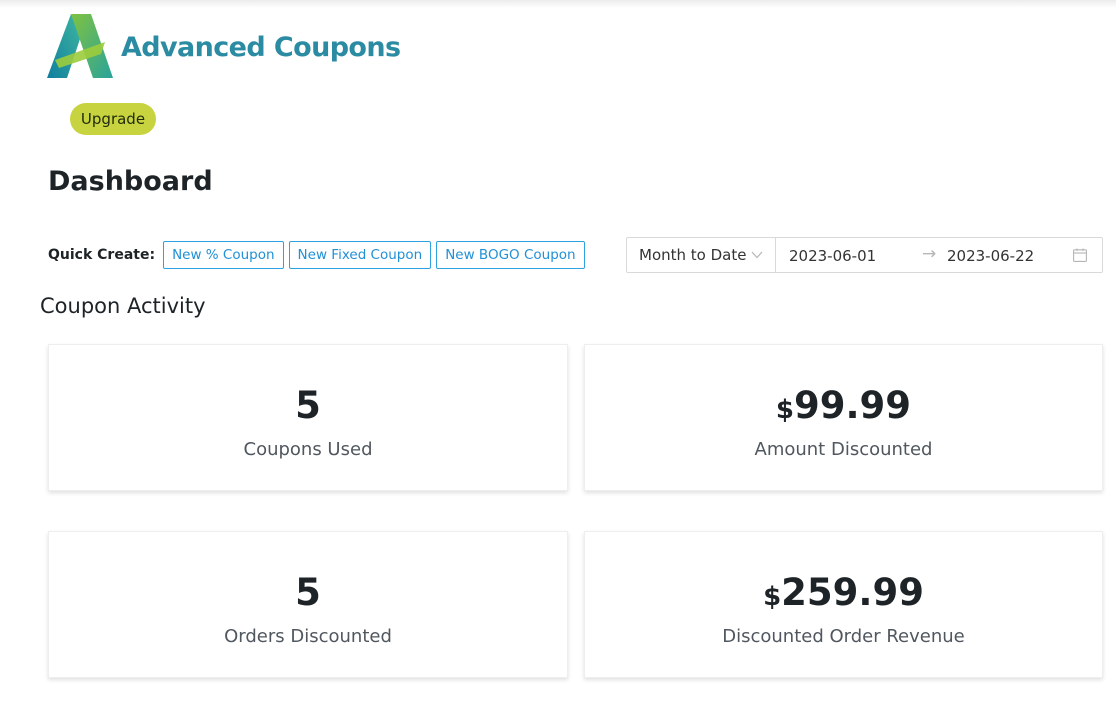  I want to click on brand-name: Advanced Coupons, so click(261, 47).